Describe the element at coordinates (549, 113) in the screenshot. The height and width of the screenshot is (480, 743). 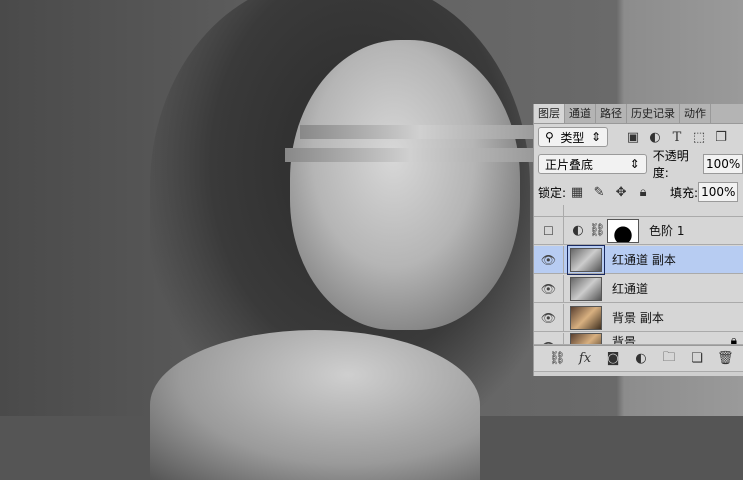
I see `tab-layers: 图层` at that location.